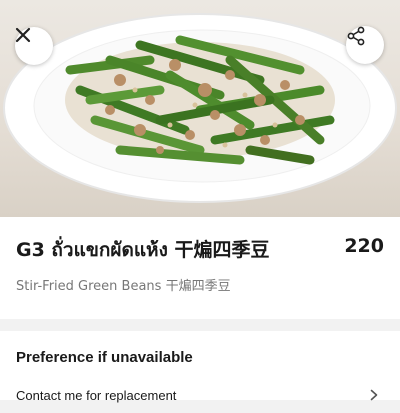 Image resolution: width=400 pixels, height=413 pixels. What do you see at coordinates (34, 46) in the screenshot?
I see `close-button` at bounding box center [34, 46].